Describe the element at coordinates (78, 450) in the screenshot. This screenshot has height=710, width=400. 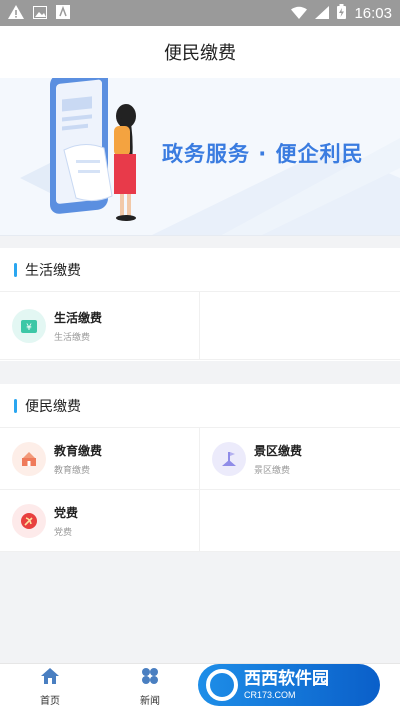
I see `item-name: 教育缴费` at that location.